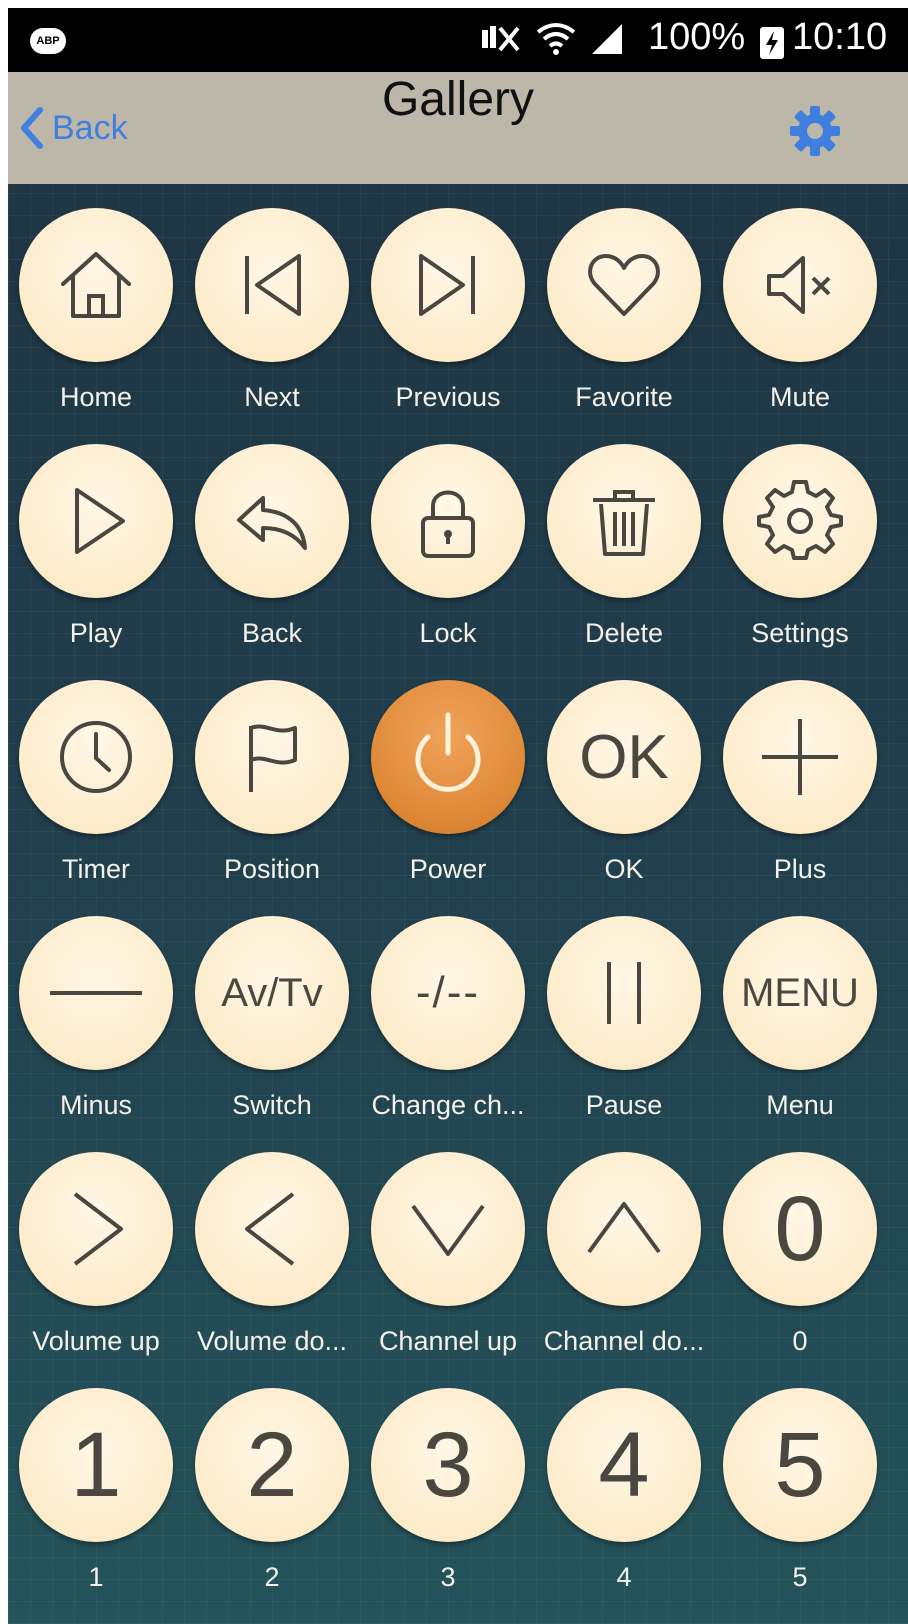 The width and height of the screenshot is (908, 1624). Describe the element at coordinates (96, 1465) in the screenshot. I see `digit-1-button: 1` at that location.